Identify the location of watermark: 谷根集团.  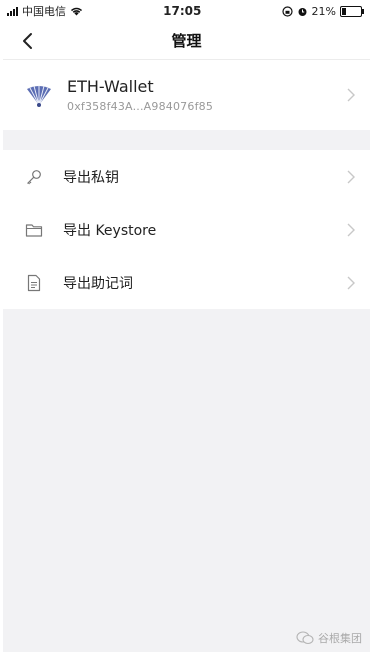
(329, 638).